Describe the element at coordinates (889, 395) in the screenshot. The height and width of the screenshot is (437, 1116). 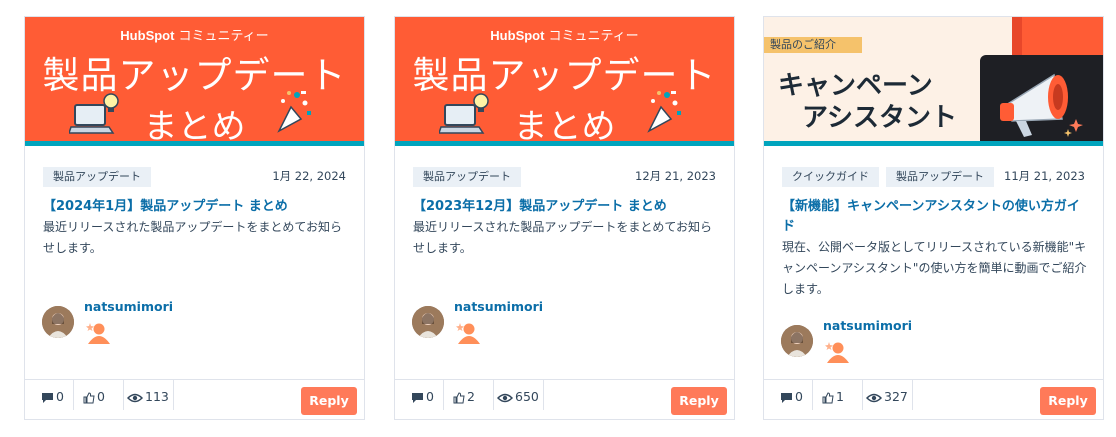
I see `view-count: 327` at that location.